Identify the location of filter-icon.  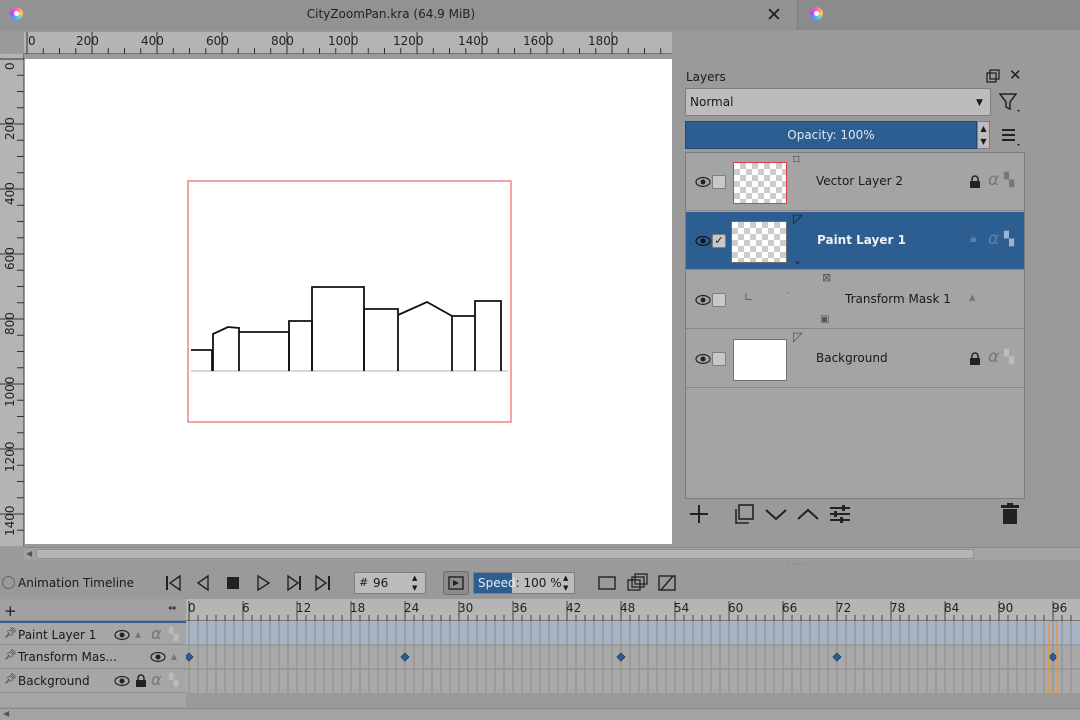
(1010, 102).